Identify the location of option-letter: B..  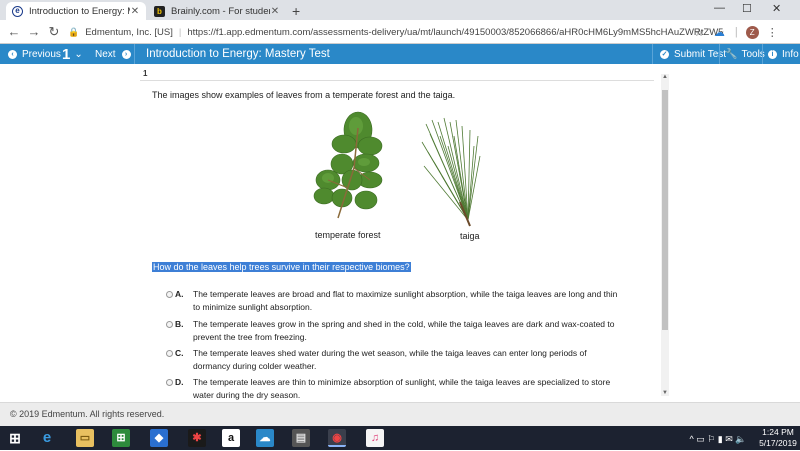
(179, 324).